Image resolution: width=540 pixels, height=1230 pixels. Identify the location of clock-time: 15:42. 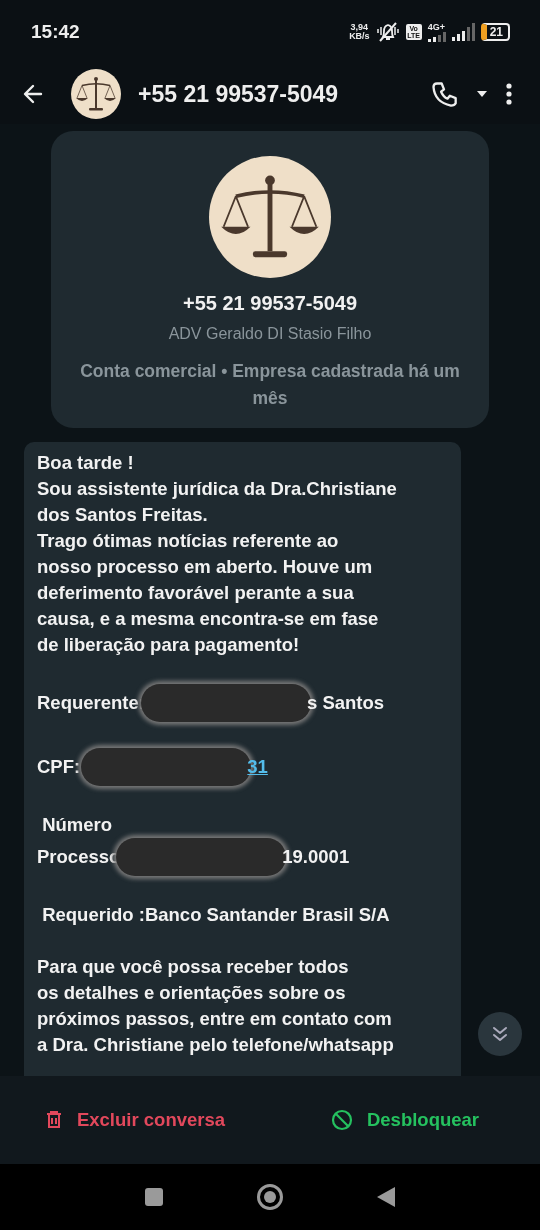
(55, 32).